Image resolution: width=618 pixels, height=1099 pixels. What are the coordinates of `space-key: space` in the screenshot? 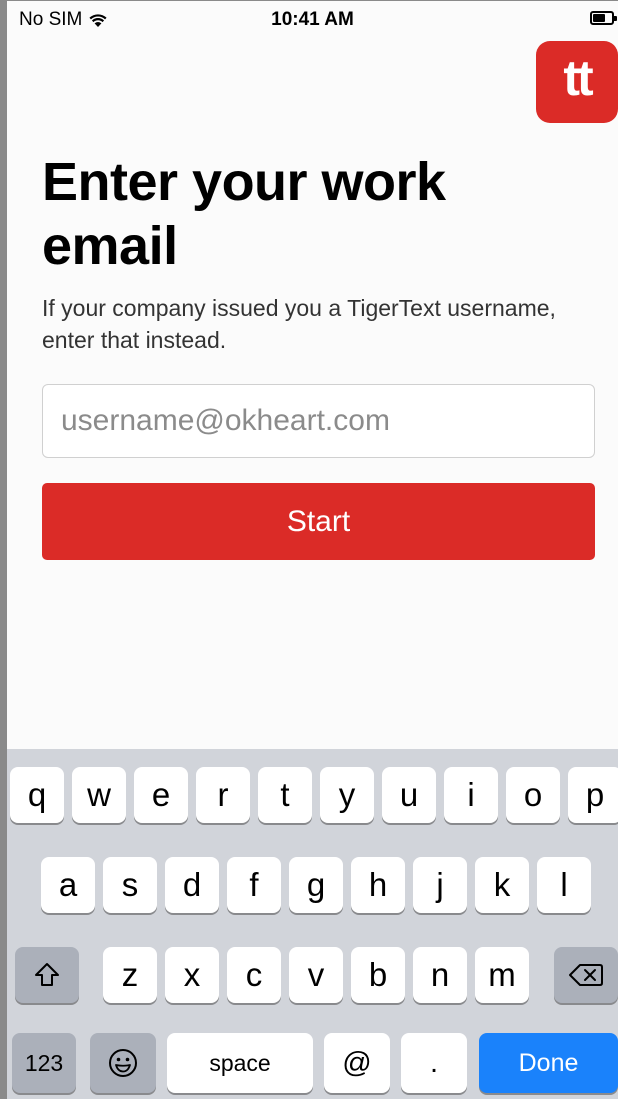 It's located at (240, 1063).